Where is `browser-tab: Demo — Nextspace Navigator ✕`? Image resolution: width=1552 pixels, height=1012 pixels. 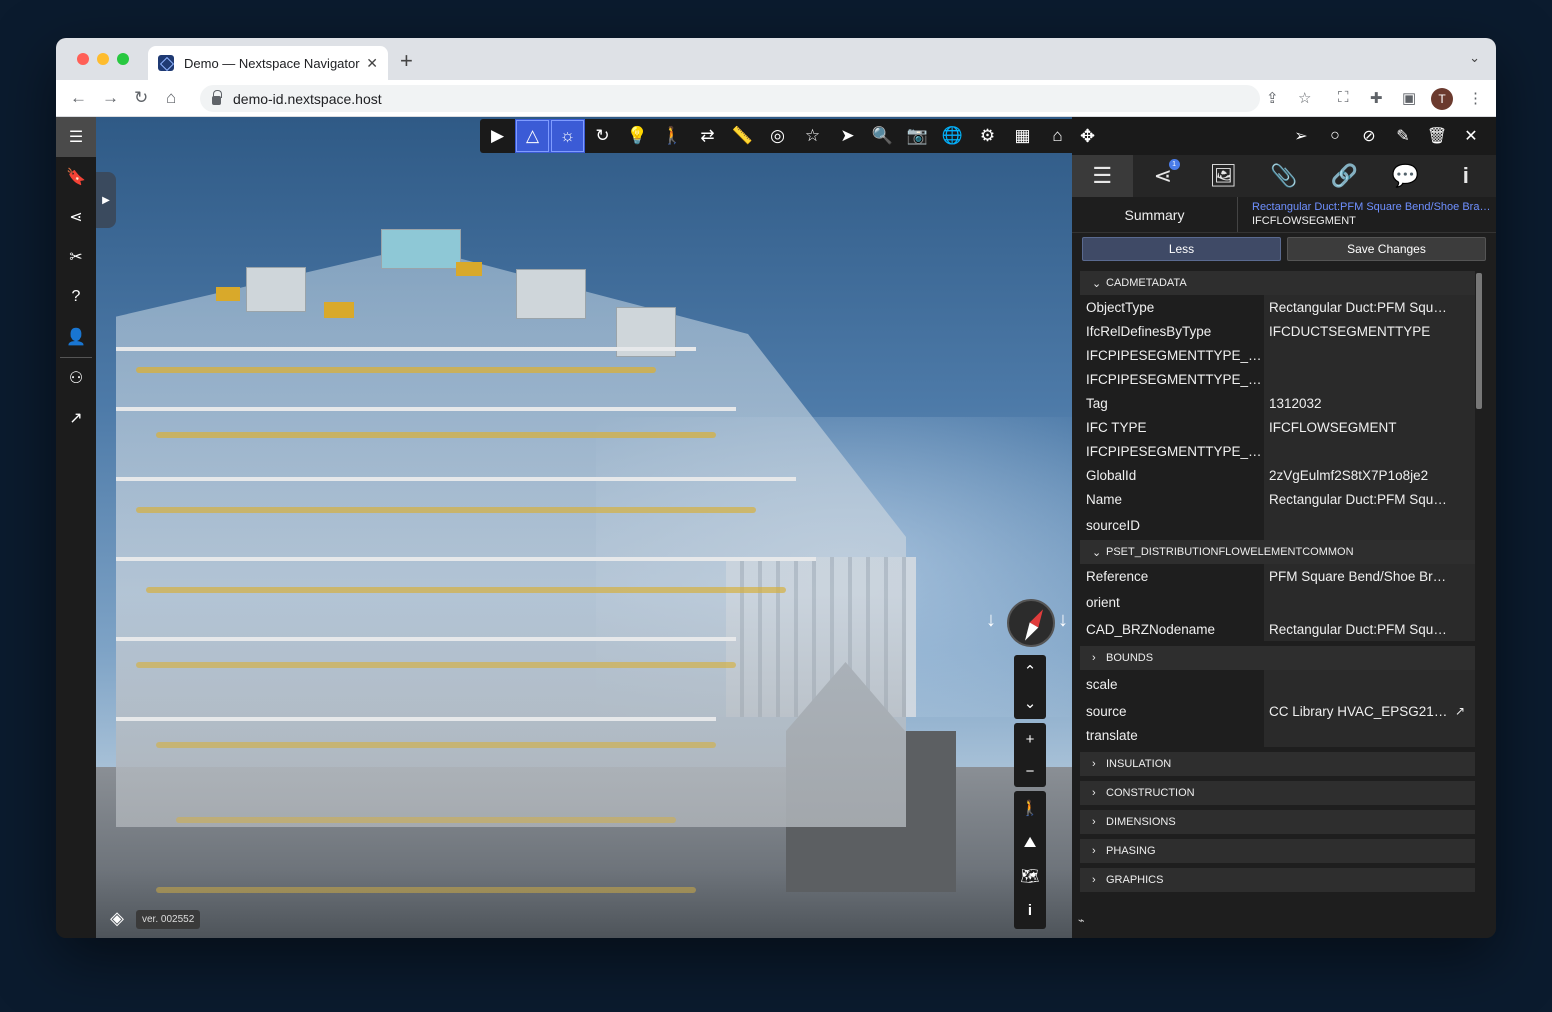
browser-tab: Demo — Nextspace Navigator ✕ is located at coordinates (268, 63).